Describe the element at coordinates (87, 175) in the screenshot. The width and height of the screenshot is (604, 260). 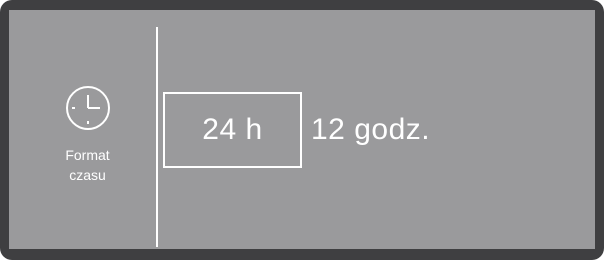
I see `menu-title-line2: czasu` at that location.